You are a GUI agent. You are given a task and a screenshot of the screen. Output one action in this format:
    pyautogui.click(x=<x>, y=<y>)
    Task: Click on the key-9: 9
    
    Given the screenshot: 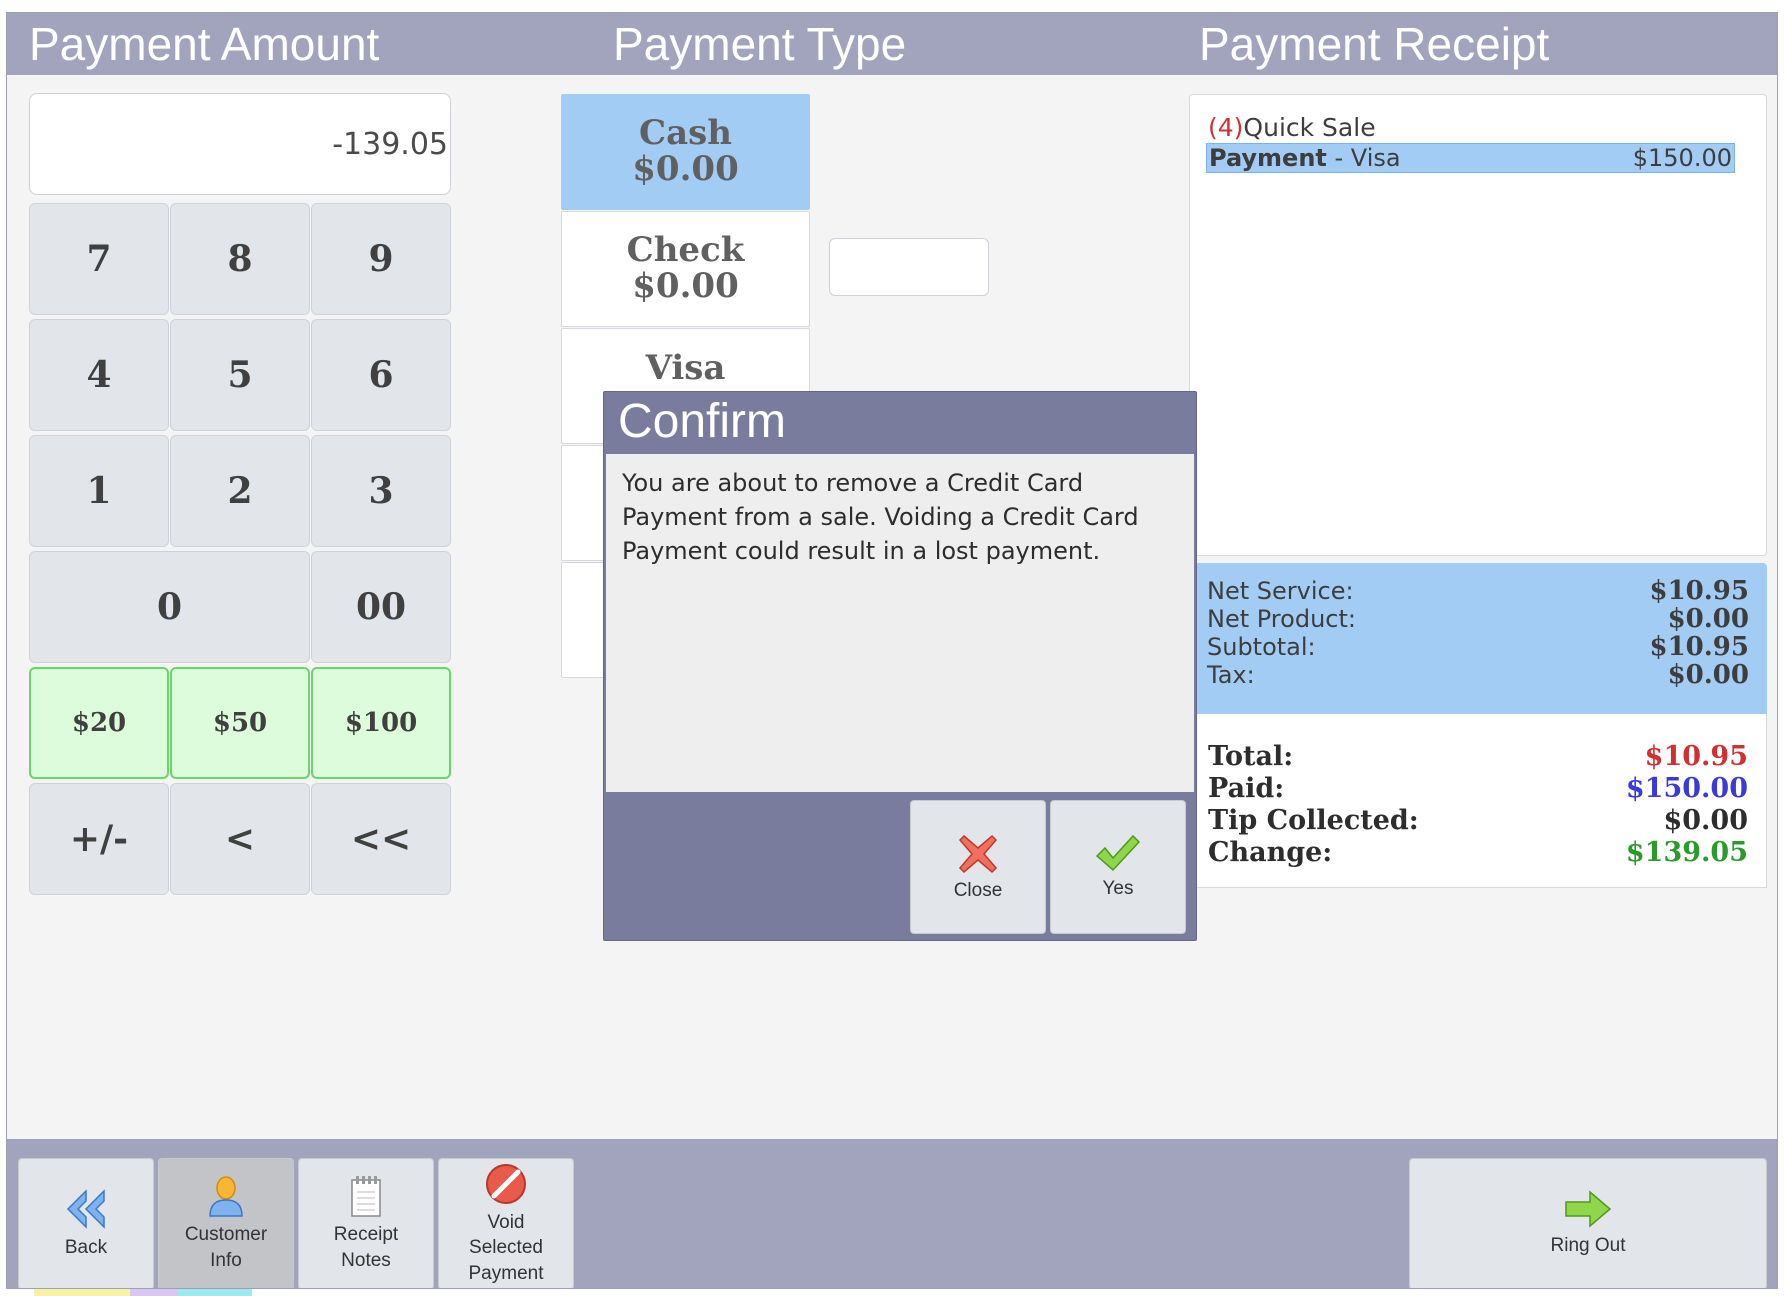 What is the action you would take?
    pyautogui.click(x=381, y=259)
    